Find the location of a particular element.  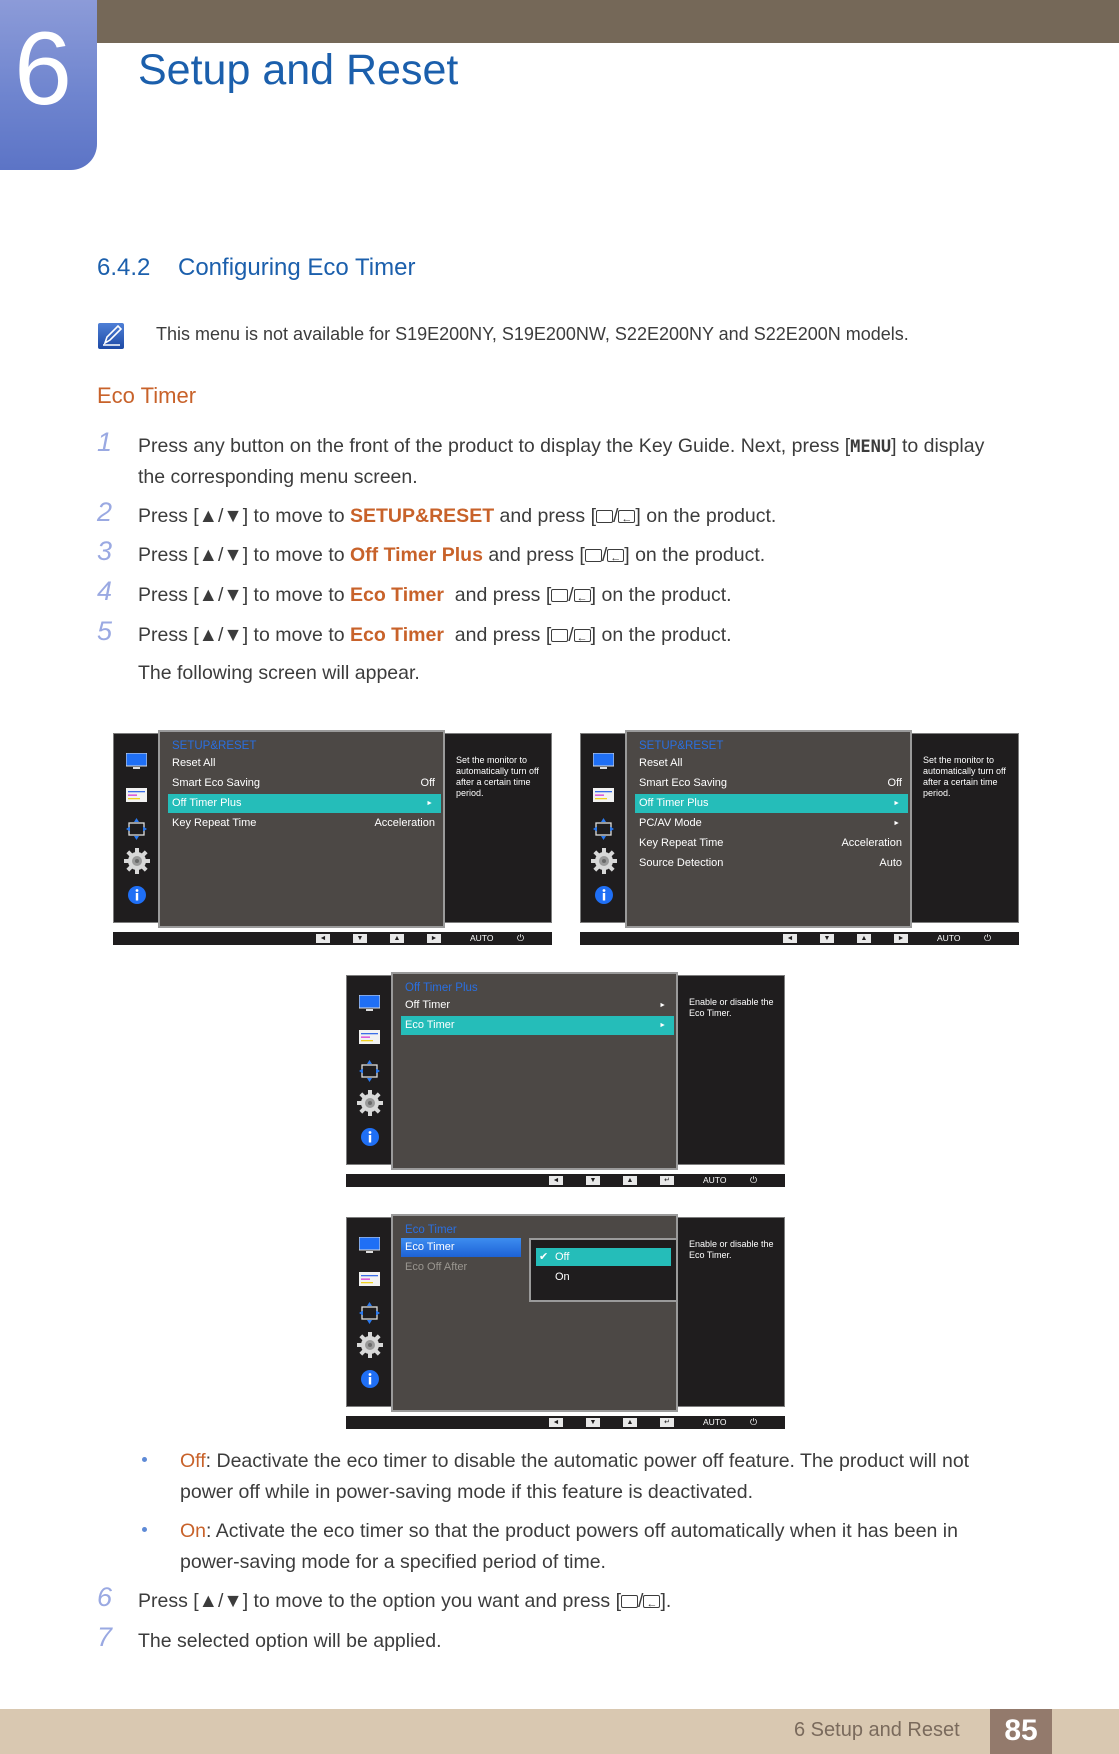

bullet-dot is located at coordinates (144, 1529).